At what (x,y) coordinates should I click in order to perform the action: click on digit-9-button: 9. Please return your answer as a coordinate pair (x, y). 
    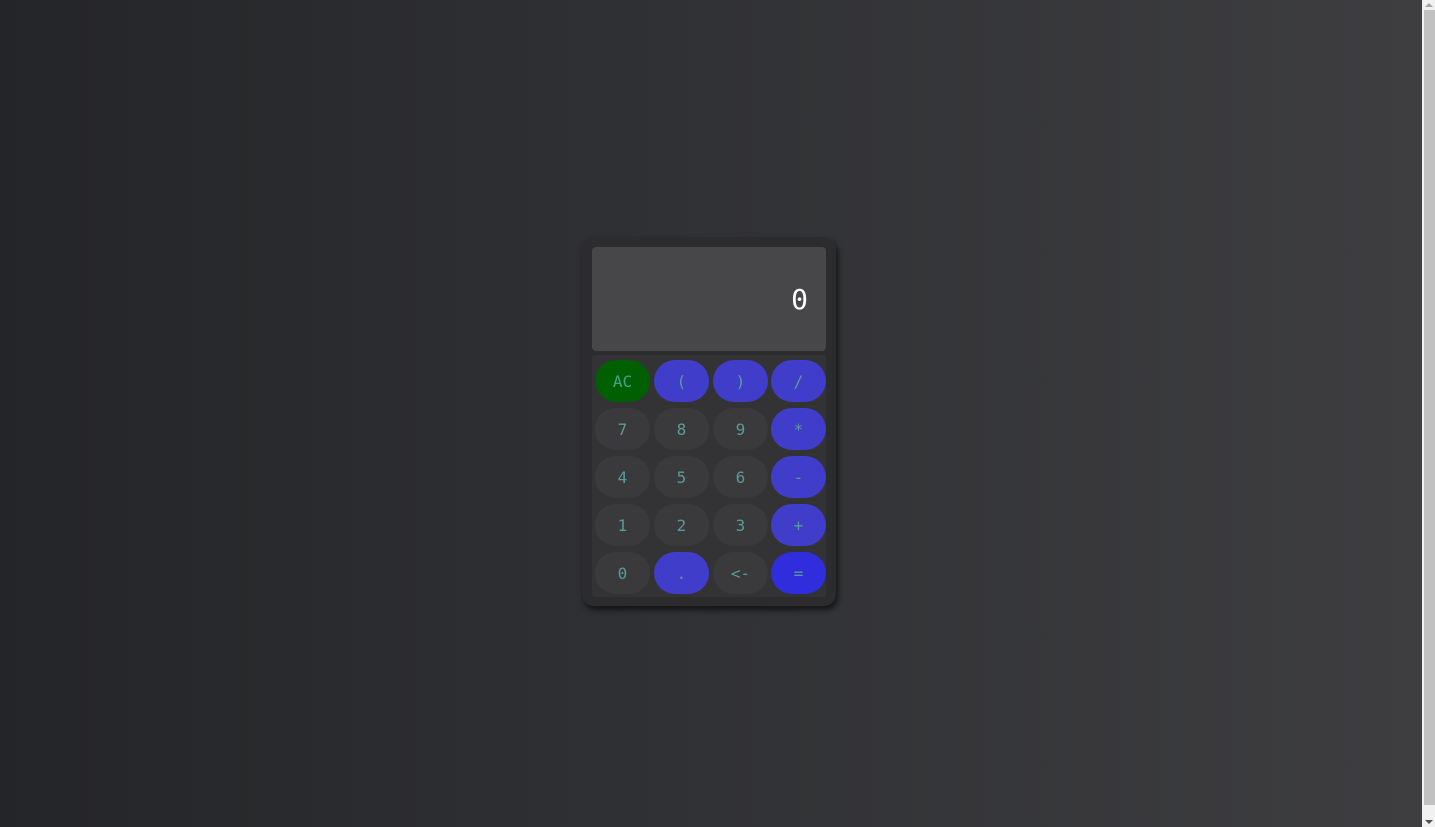
    Looking at the image, I should click on (740, 429).